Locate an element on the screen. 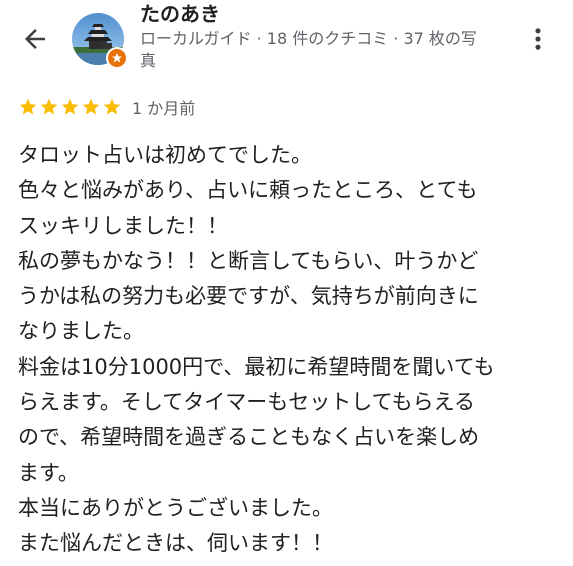 The height and width of the screenshot is (566, 573). reviewer-meta-line2: 真 is located at coordinates (148, 60).